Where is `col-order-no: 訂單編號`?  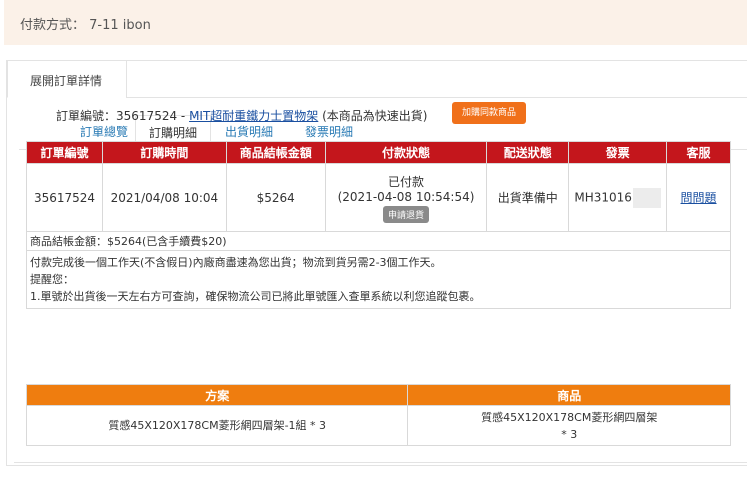 col-order-no: 訂單編號 is located at coordinates (64, 152).